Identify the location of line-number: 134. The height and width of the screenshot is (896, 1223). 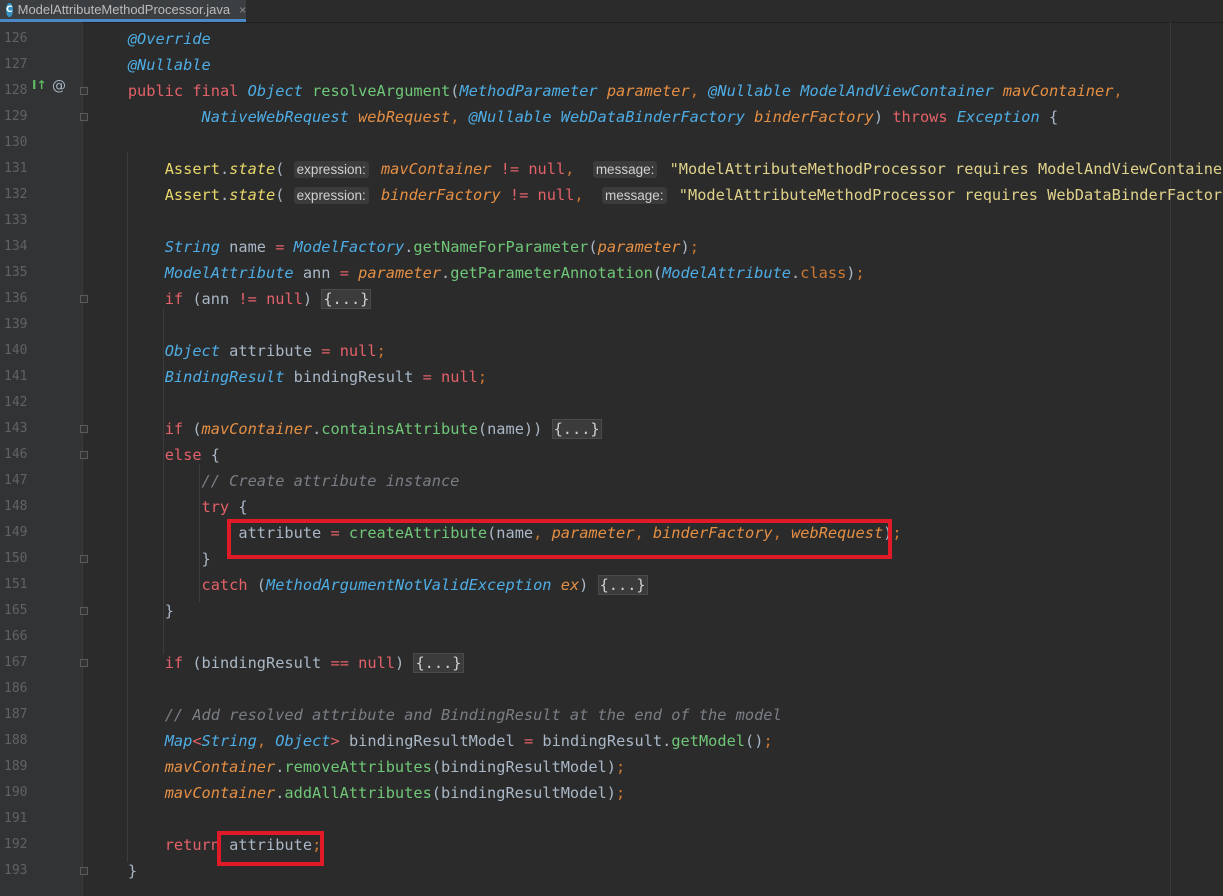
(16, 246).